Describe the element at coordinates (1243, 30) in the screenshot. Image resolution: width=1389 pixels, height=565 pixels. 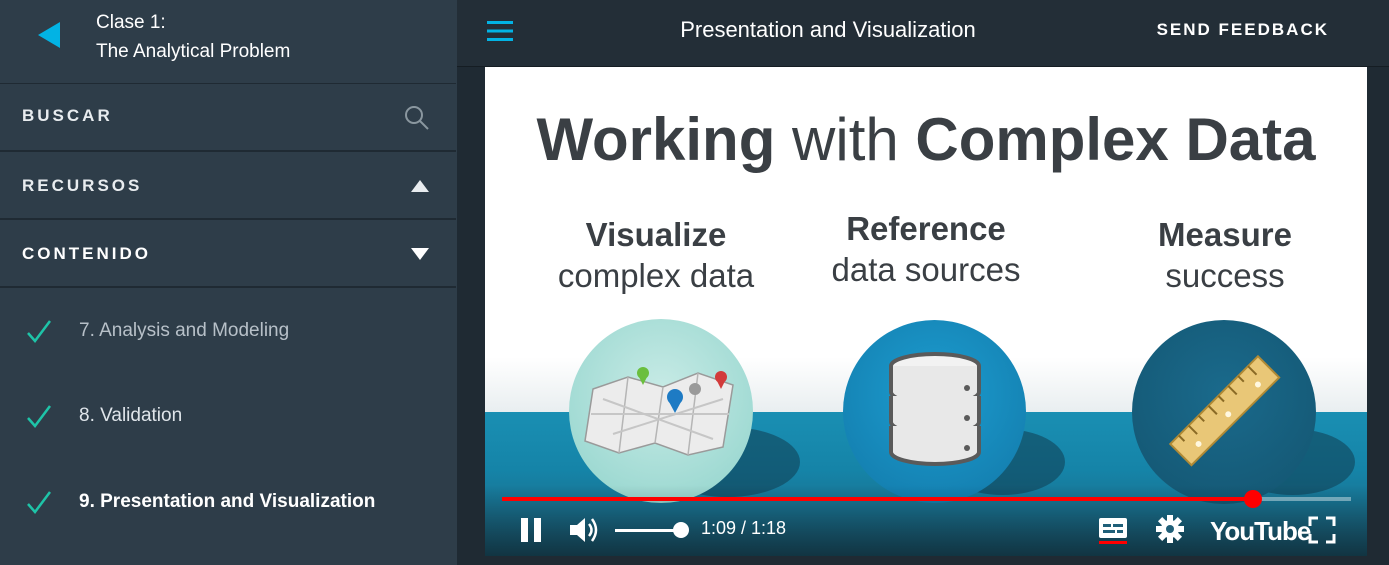
I see `send-feedback-button: SEND FEEDBACK` at that location.